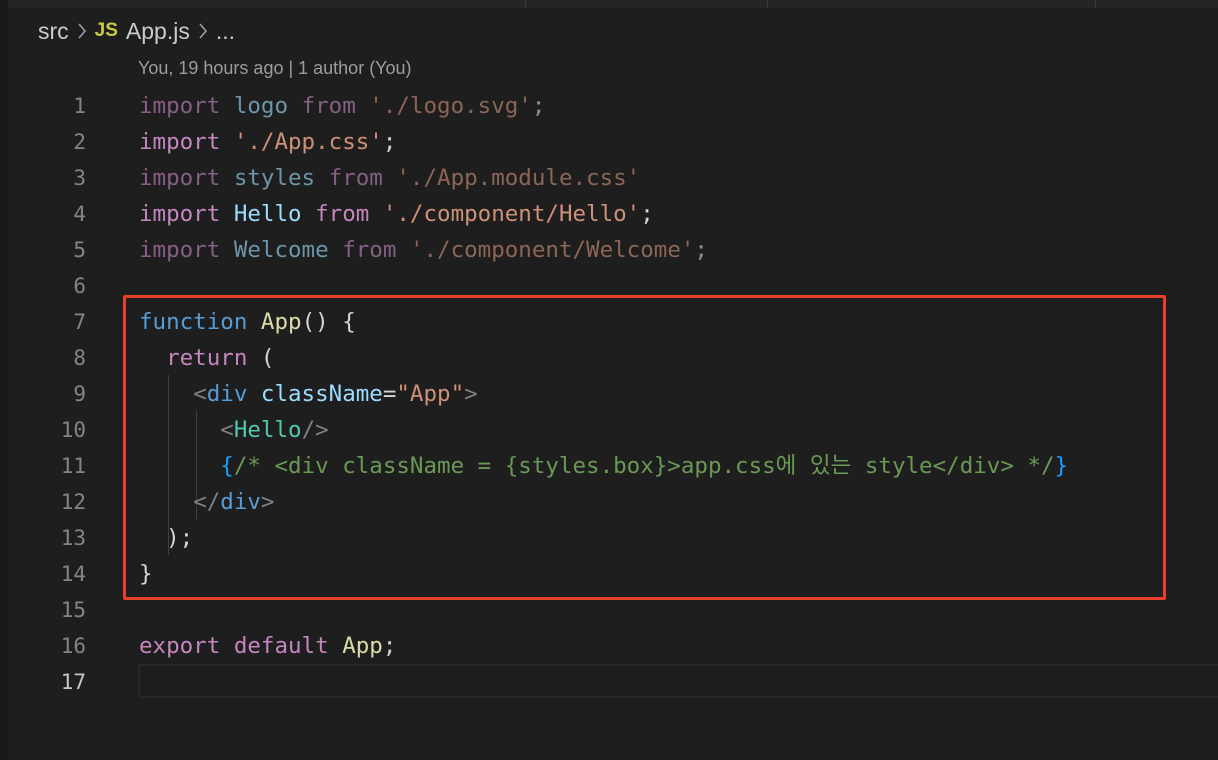 This screenshot has height=760, width=1218. I want to click on code-token: './App.module.css', so click(518, 178).